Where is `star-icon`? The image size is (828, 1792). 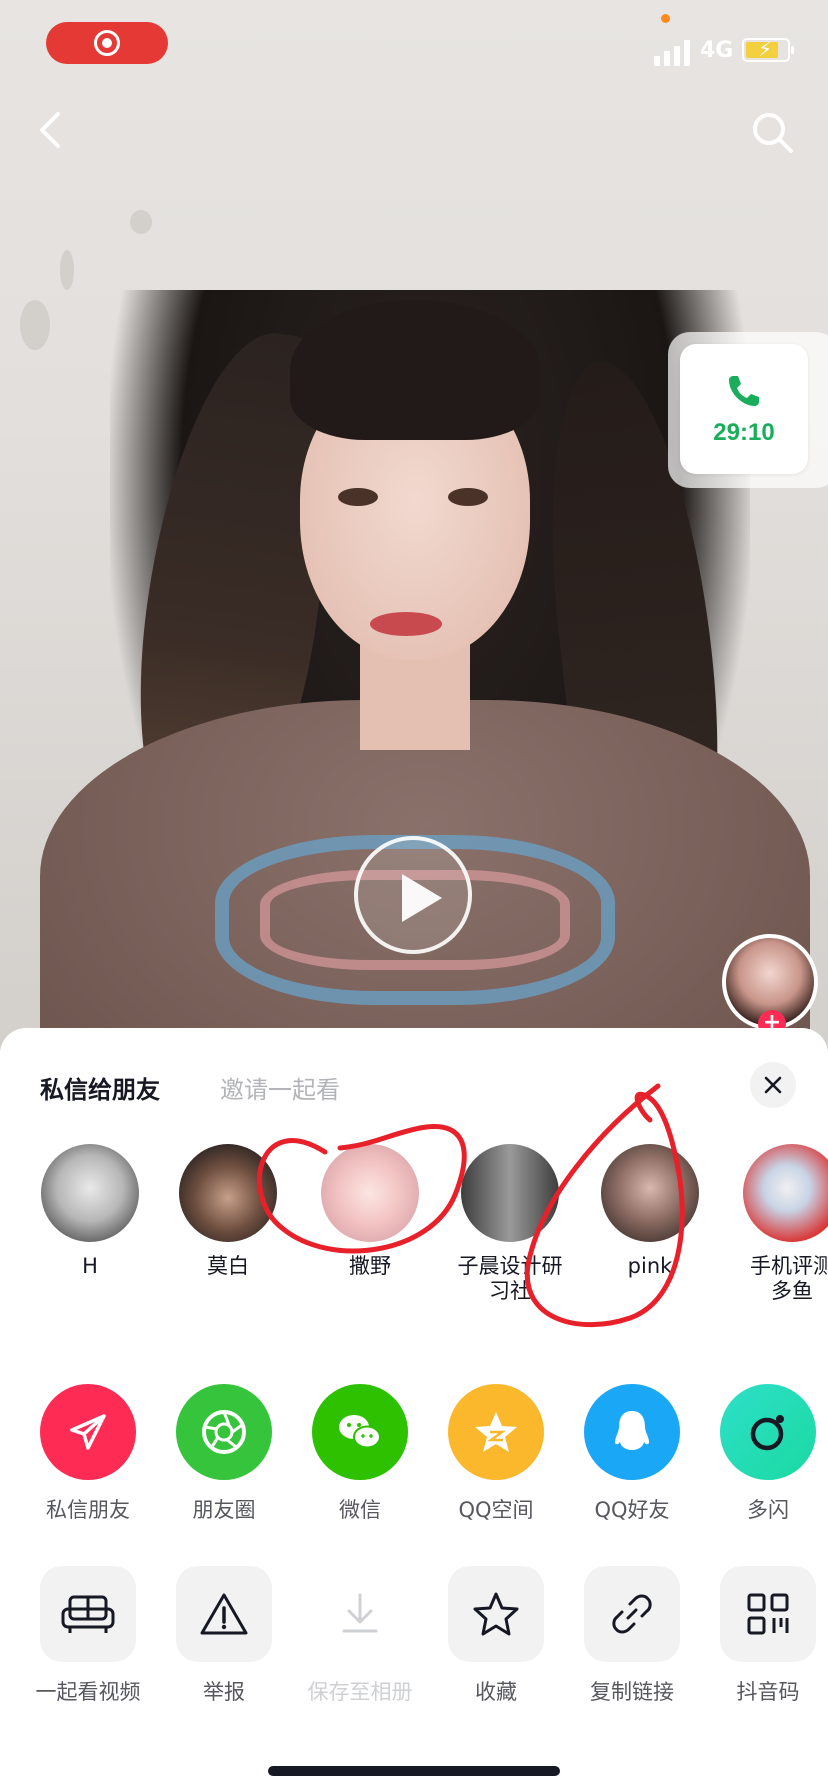 star-icon is located at coordinates (496, 1614).